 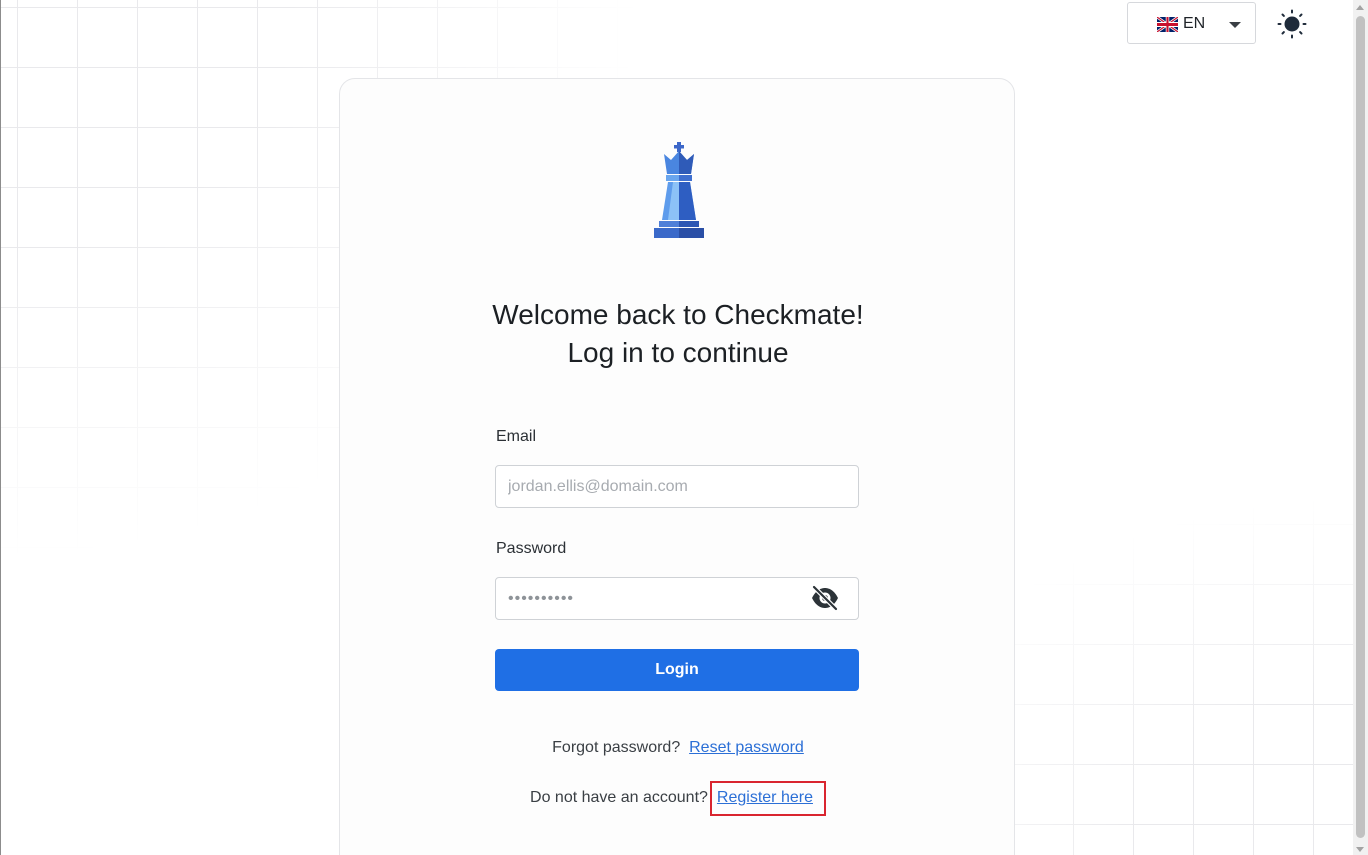 I want to click on email-field, so click(x=677, y=486).